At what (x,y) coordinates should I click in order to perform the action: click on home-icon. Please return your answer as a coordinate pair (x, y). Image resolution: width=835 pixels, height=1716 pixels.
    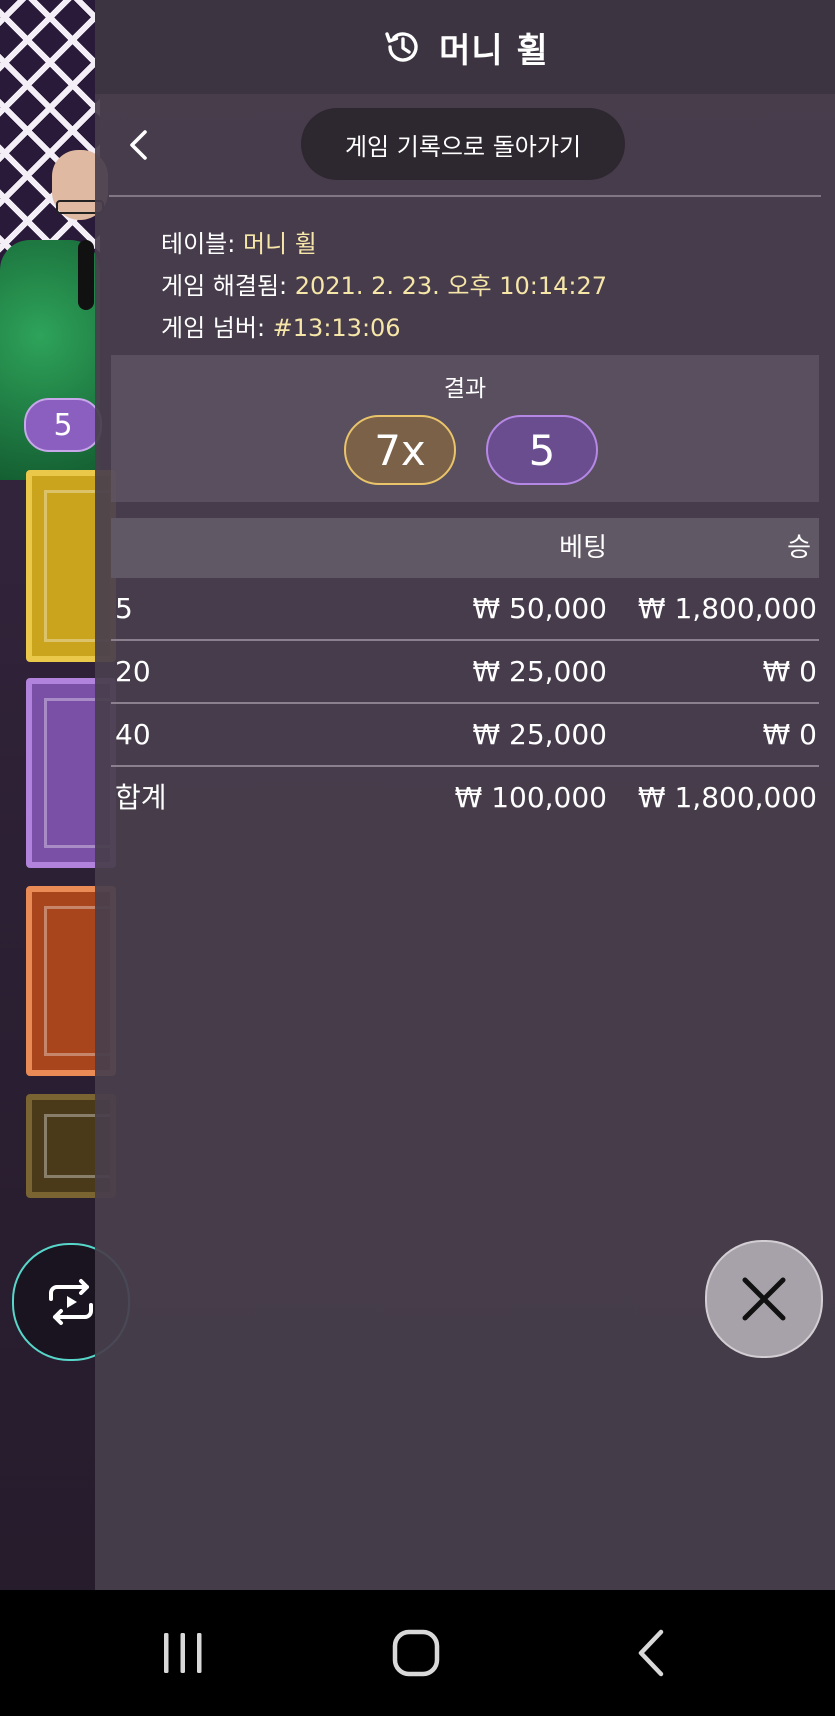
    Looking at the image, I should click on (416, 1653).